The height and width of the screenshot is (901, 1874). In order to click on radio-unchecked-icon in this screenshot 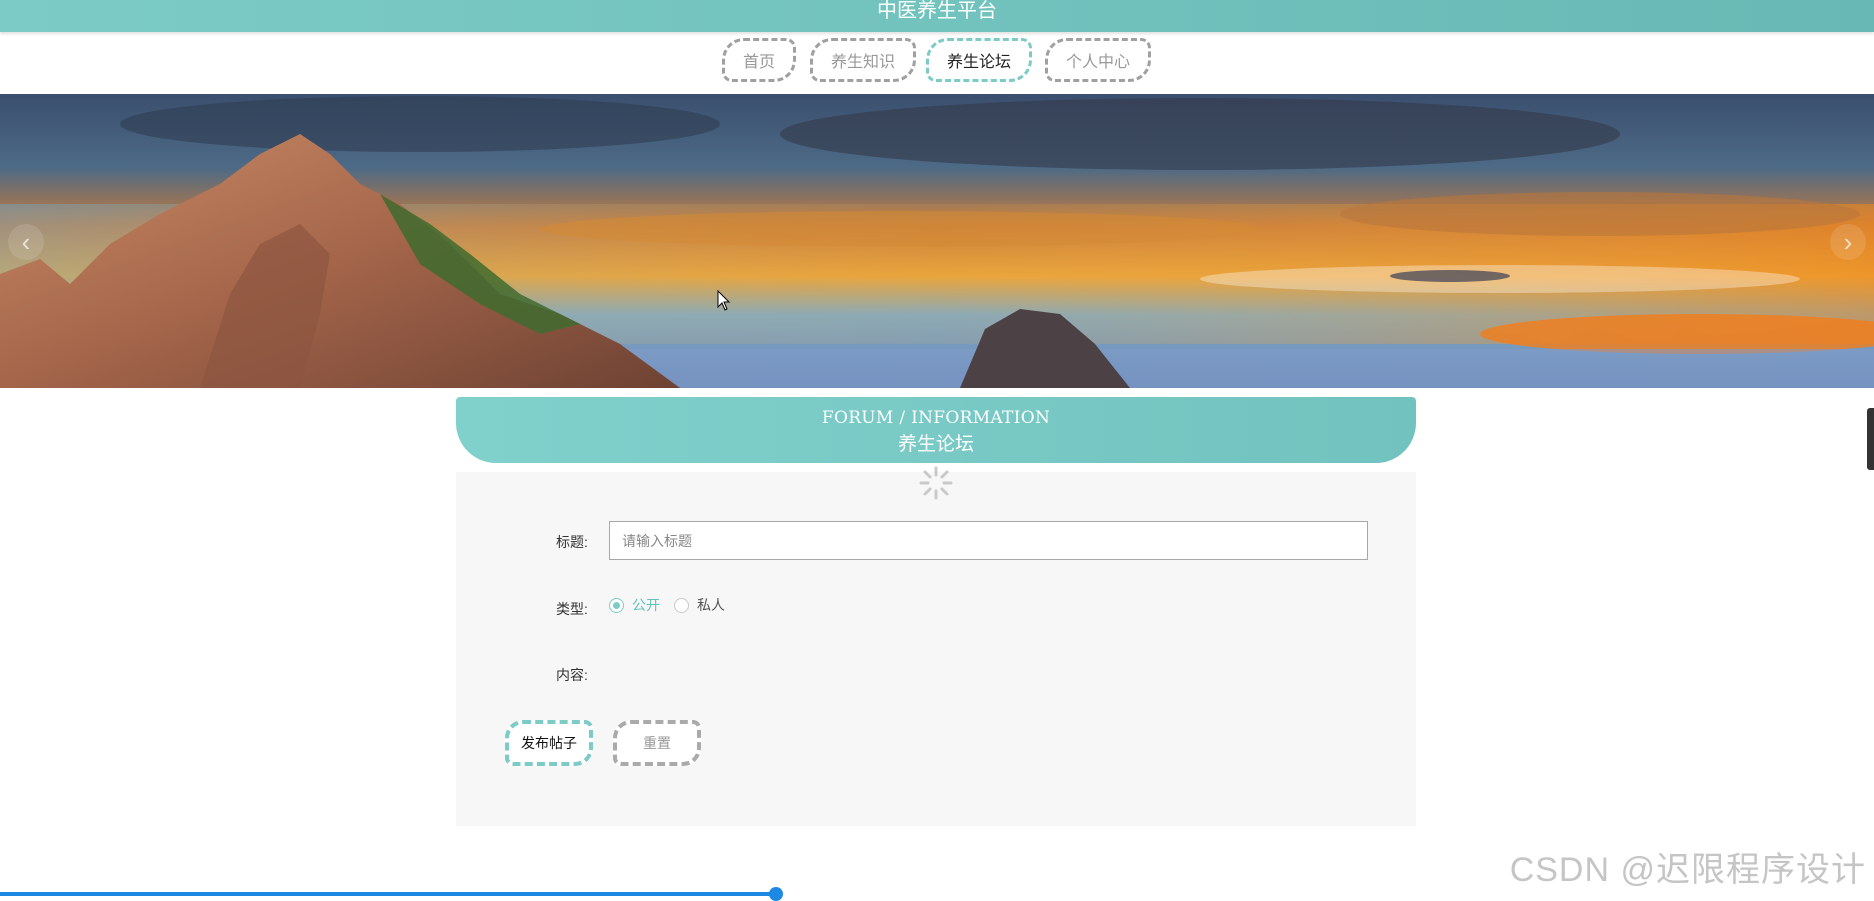, I will do `click(681, 605)`.